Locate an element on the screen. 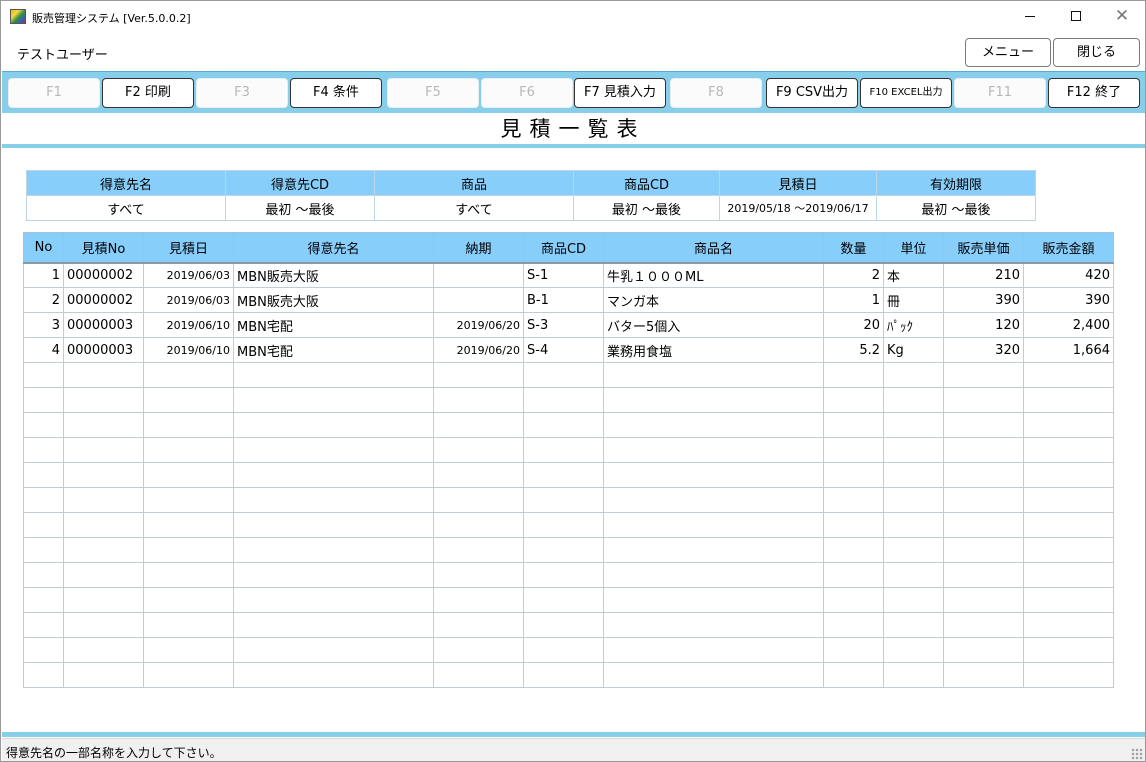 The image size is (1146, 762). col-header-unit: 単位 is located at coordinates (913, 247).